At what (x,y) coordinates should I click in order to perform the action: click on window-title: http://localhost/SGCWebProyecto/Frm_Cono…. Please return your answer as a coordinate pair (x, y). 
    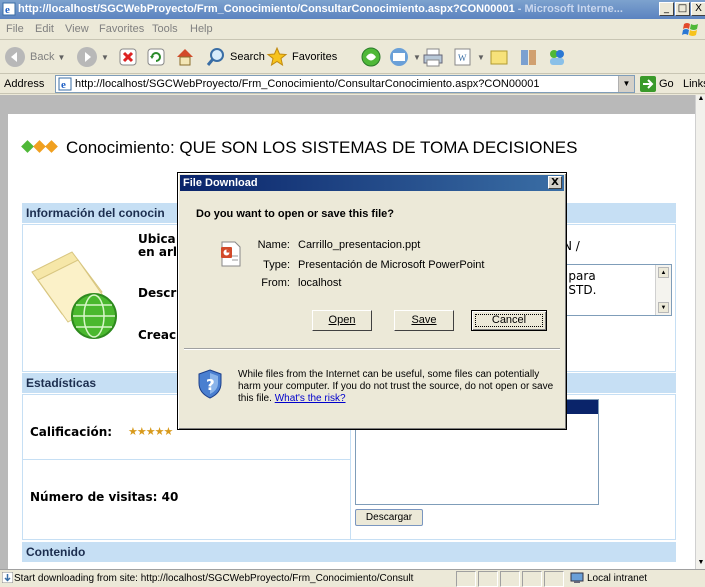
    Looking at the image, I should click on (320, 9).